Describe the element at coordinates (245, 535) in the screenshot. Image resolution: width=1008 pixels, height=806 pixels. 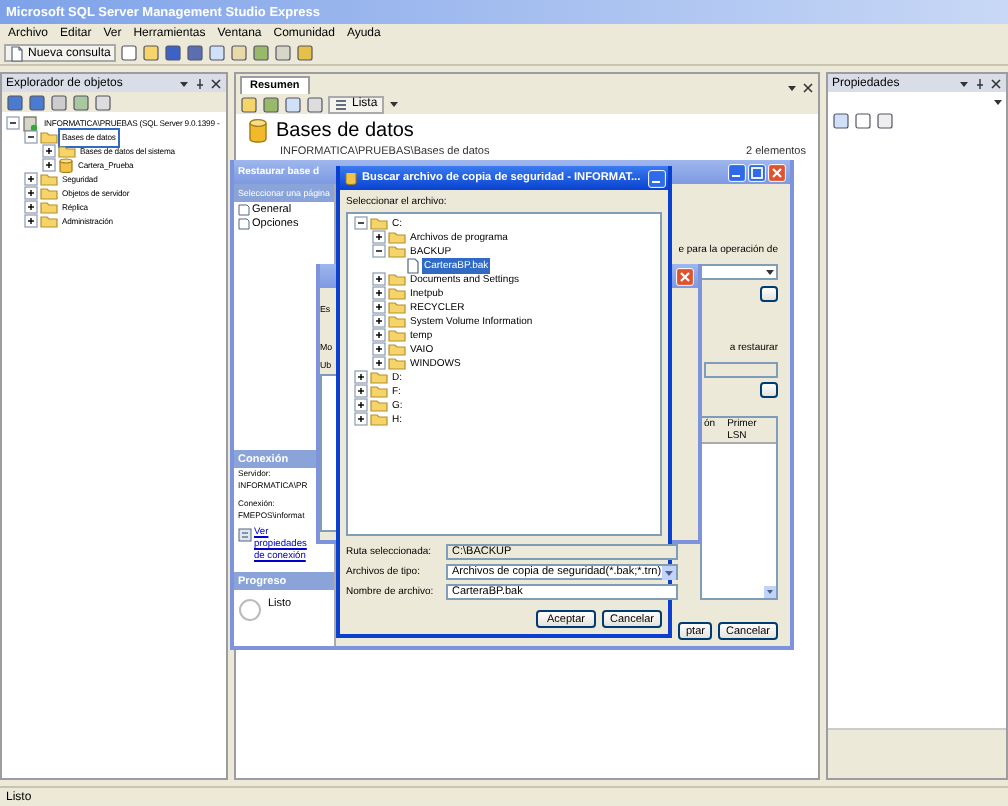
I see `properties-icon` at that location.